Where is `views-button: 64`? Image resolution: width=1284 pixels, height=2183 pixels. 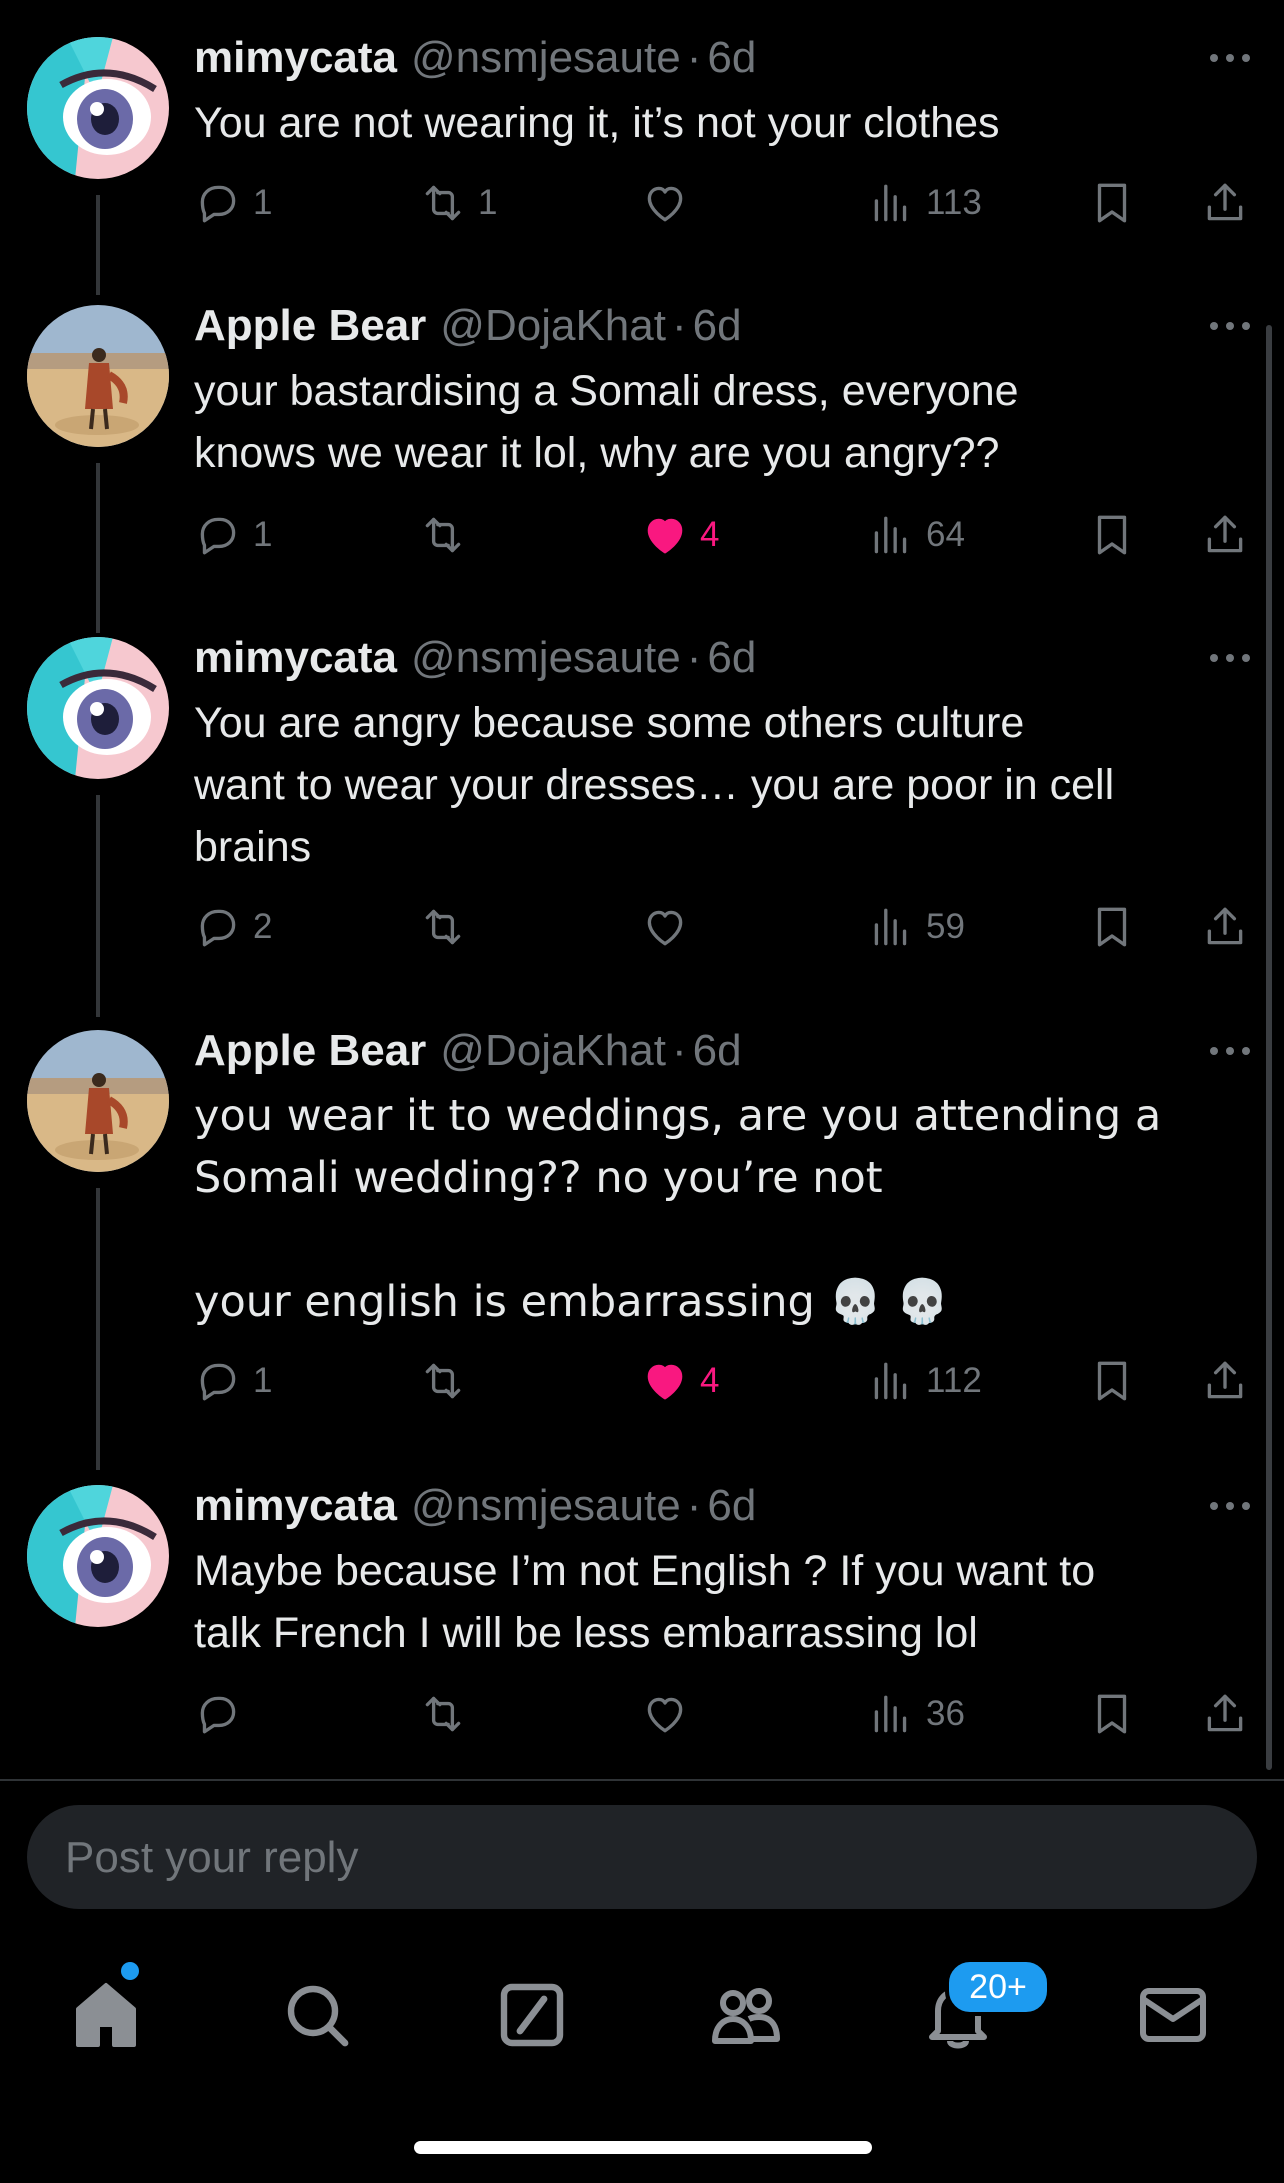 views-button: 64 is located at coordinates (915, 535).